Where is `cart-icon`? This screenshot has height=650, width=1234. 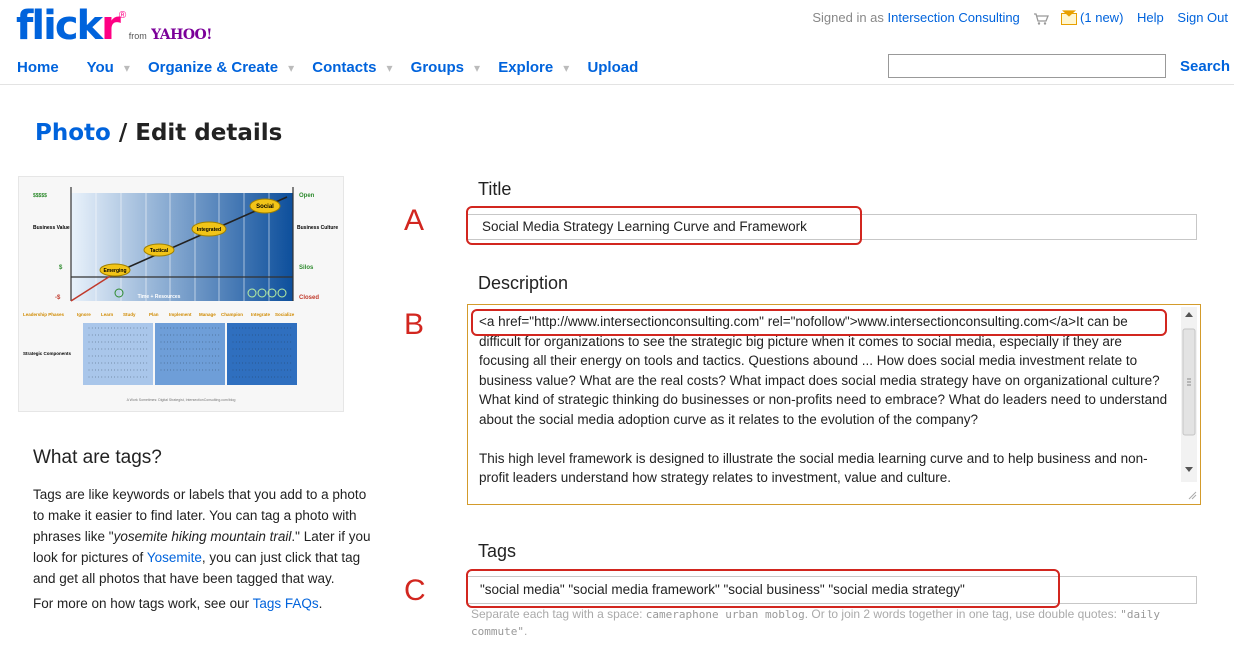
cart-icon is located at coordinates (1041, 19).